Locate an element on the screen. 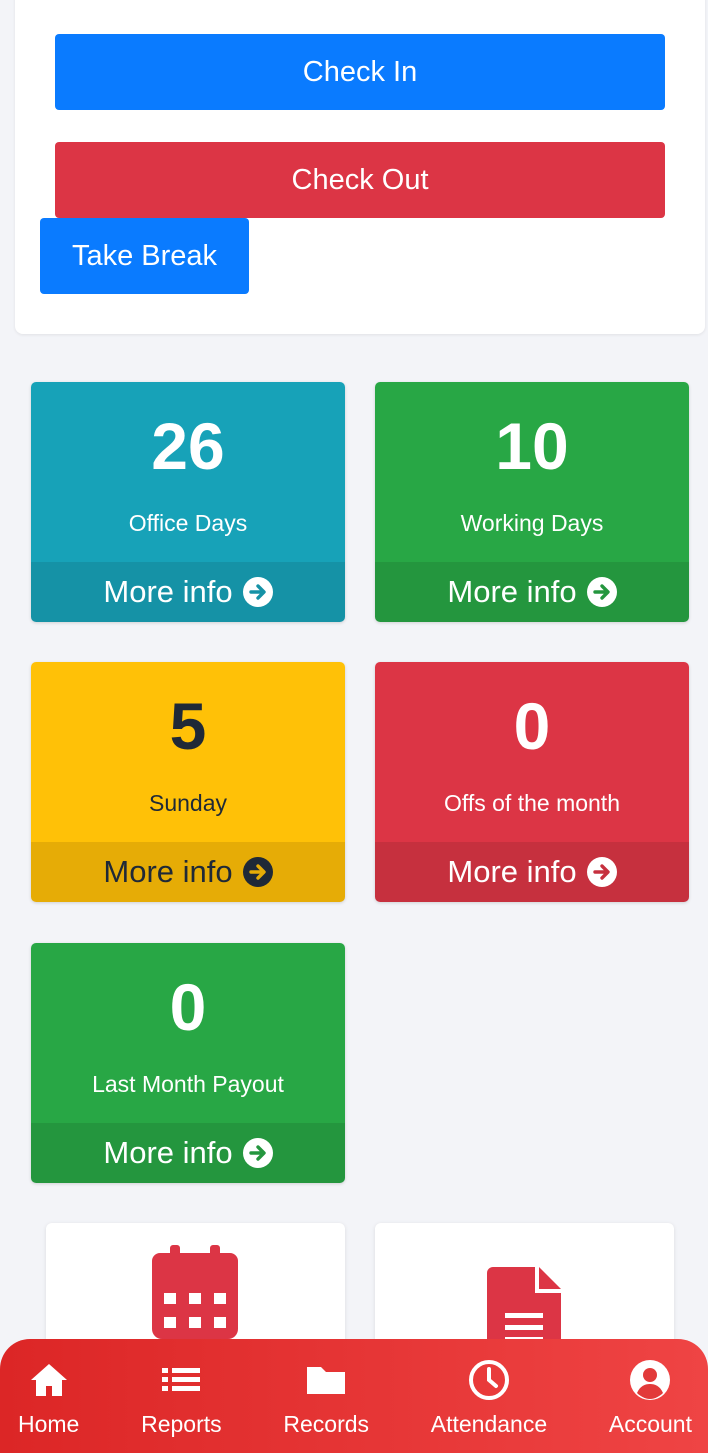  list-icon is located at coordinates (181, 1379).